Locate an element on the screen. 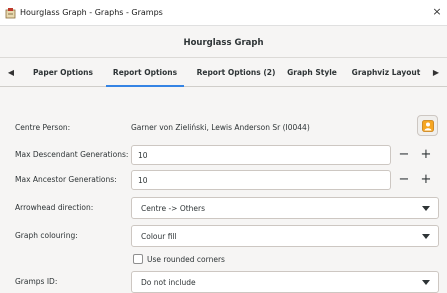  rounded-corners-checkbox is located at coordinates (138, 259).